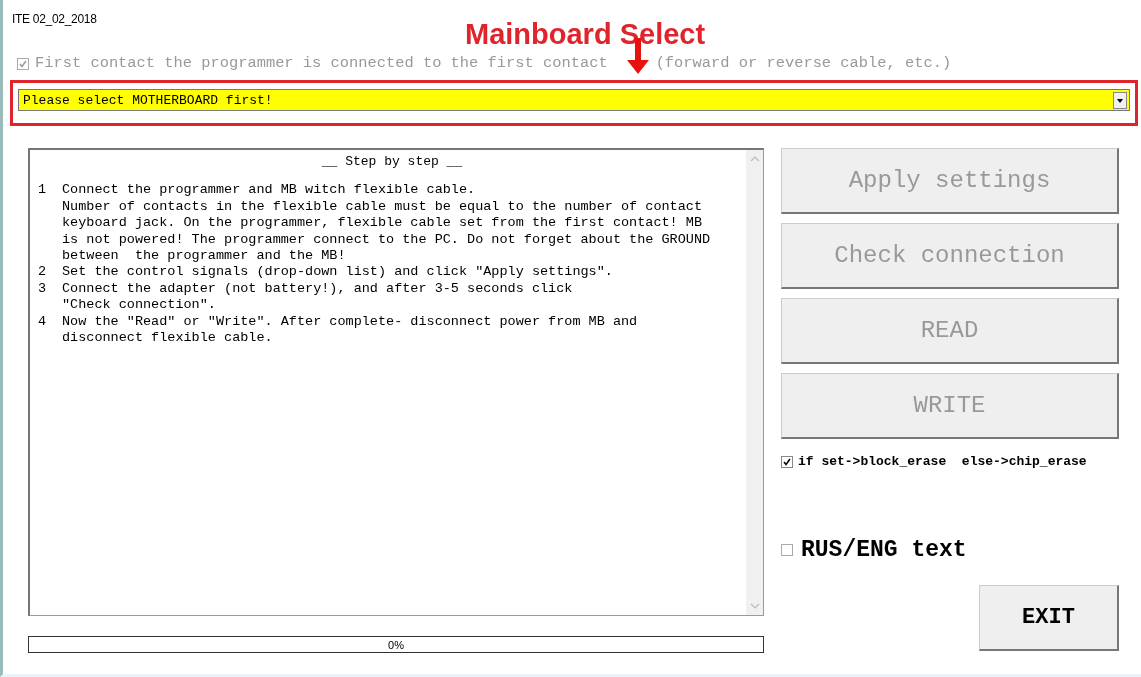 The image size is (1141, 677). Describe the element at coordinates (396, 644) in the screenshot. I see `progress-reading: 0%` at that location.